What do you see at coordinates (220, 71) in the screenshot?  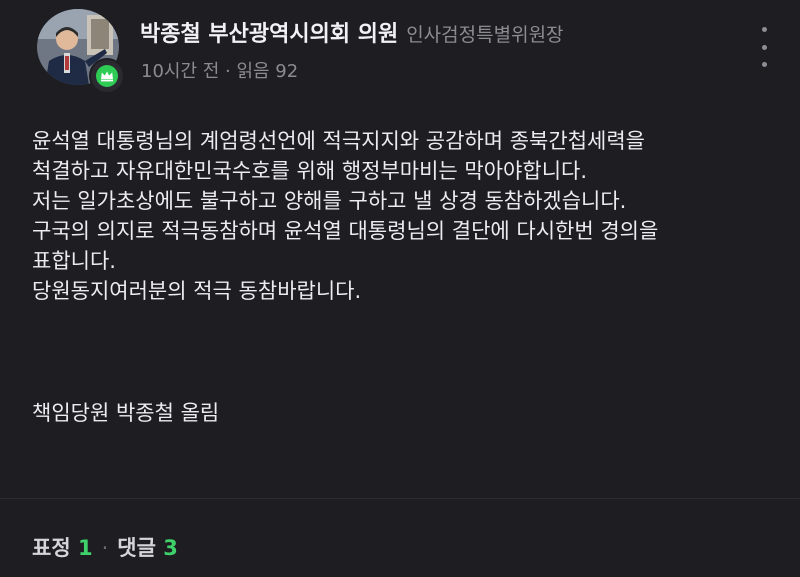 I see `post-meta: 10시간 전 · 읽음 92` at bounding box center [220, 71].